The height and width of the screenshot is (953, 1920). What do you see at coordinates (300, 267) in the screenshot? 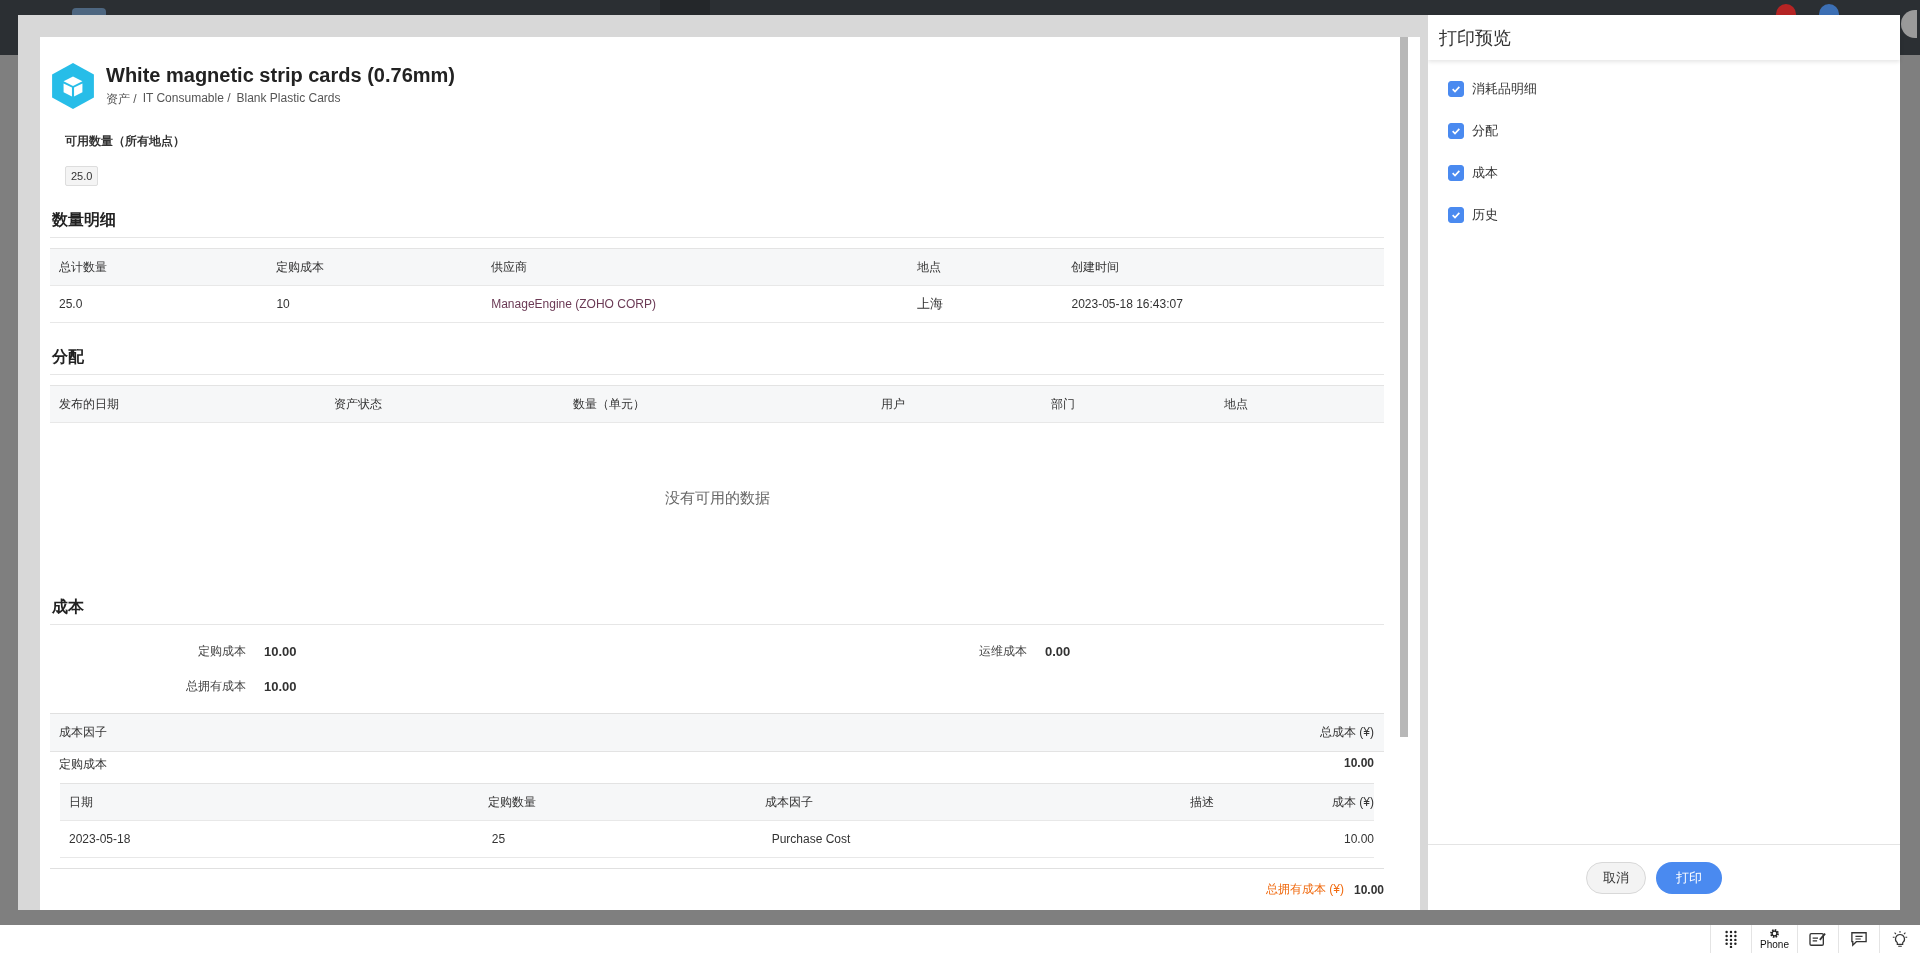
I see `column-header: 定购成本` at bounding box center [300, 267].